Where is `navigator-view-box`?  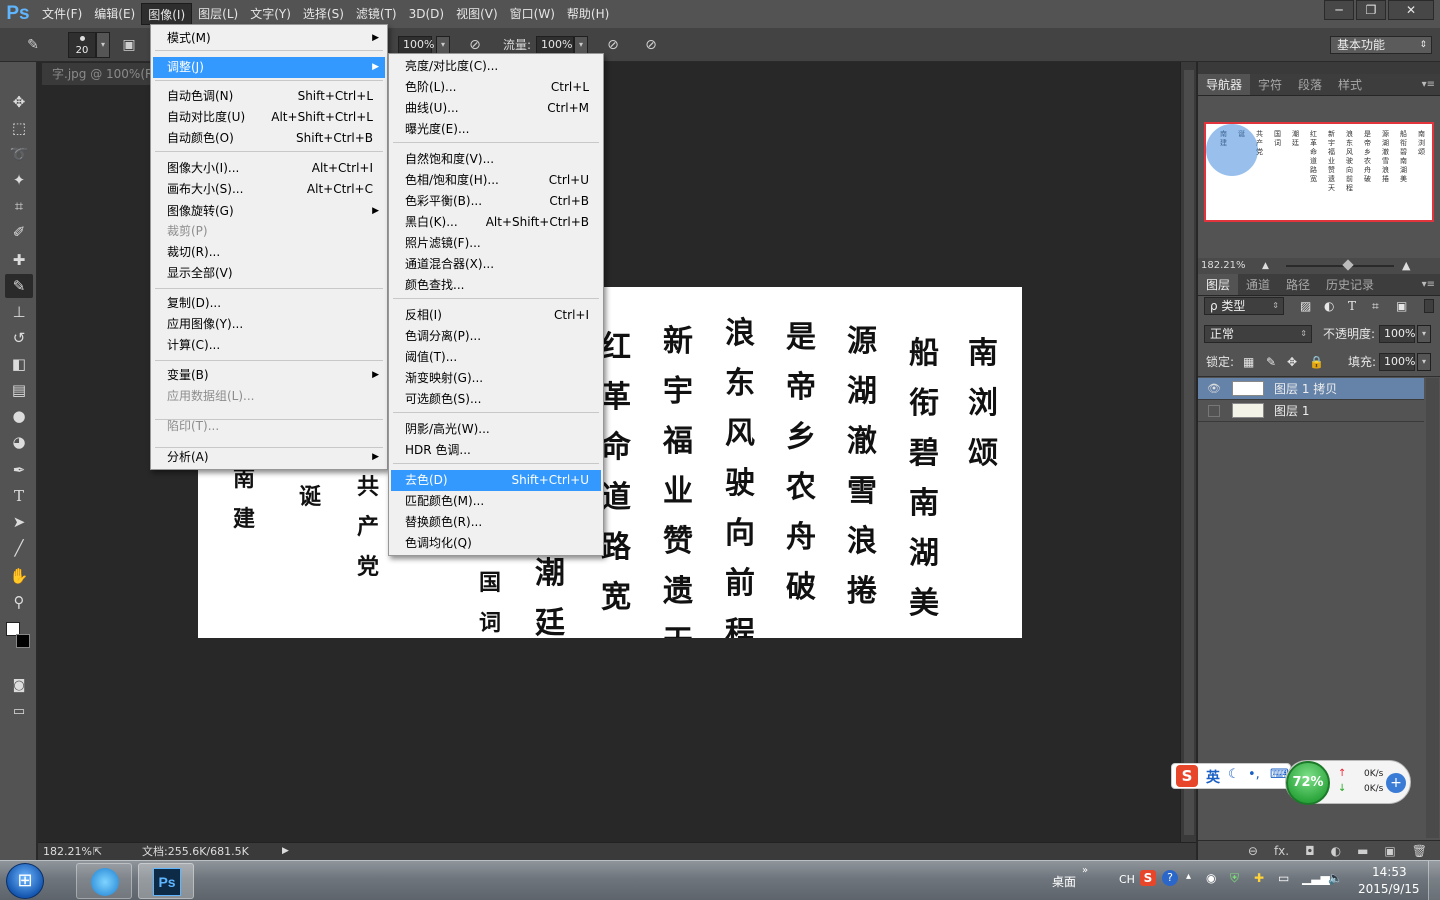 navigator-view-box is located at coordinates (1232, 150).